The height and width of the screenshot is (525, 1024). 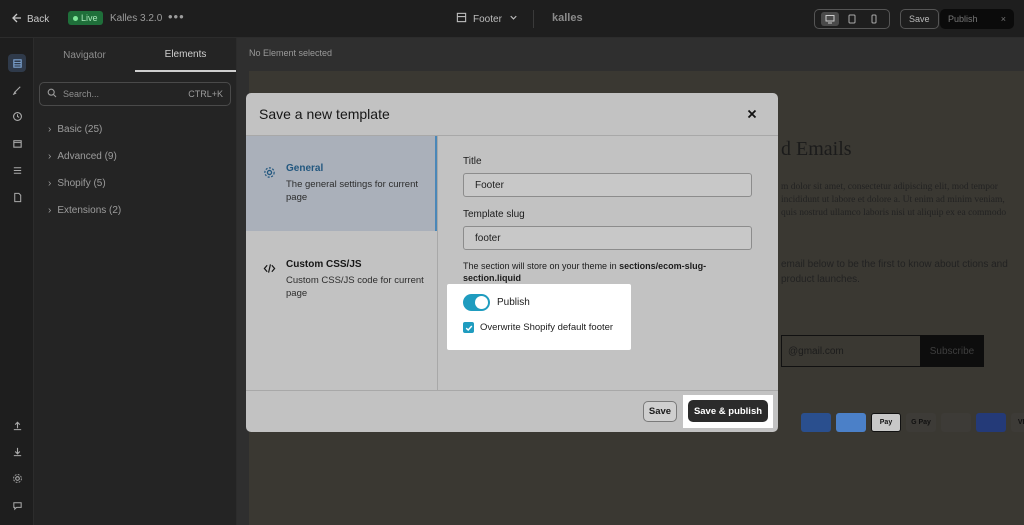 I want to click on mobile-device-icon, so click(x=874, y=19).